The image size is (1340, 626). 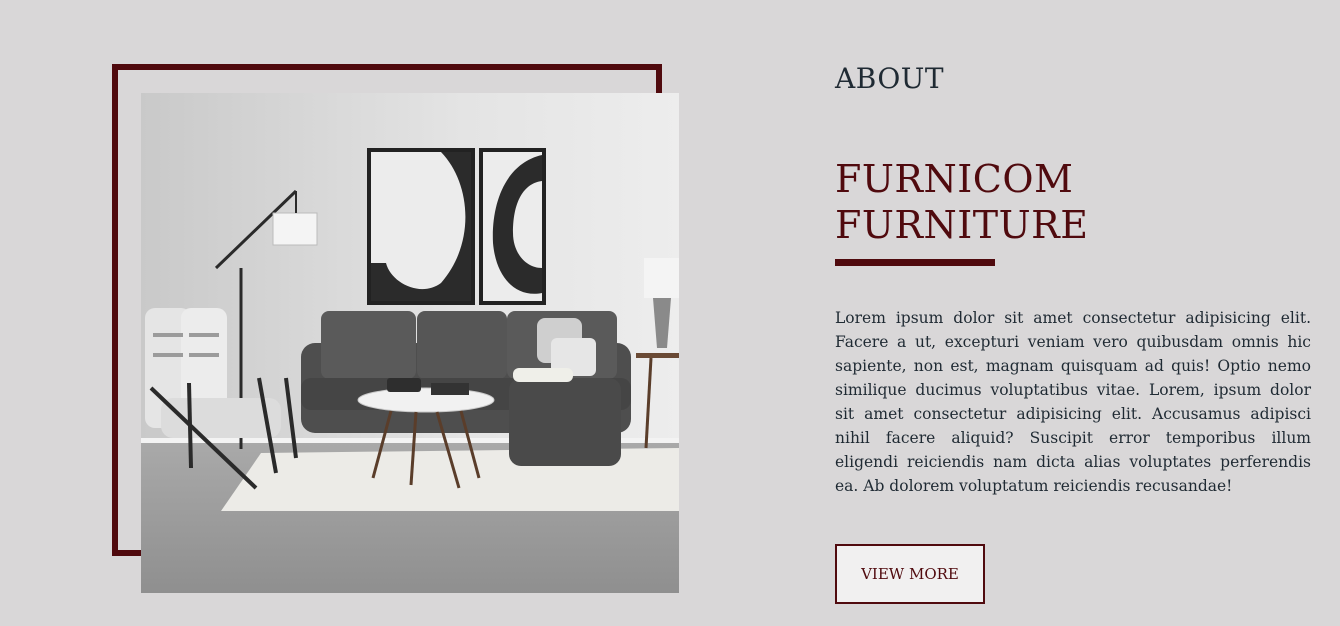 What do you see at coordinates (962, 225) in the screenshot?
I see `brand-title-line2: FURNITURE` at bounding box center [962, 225].